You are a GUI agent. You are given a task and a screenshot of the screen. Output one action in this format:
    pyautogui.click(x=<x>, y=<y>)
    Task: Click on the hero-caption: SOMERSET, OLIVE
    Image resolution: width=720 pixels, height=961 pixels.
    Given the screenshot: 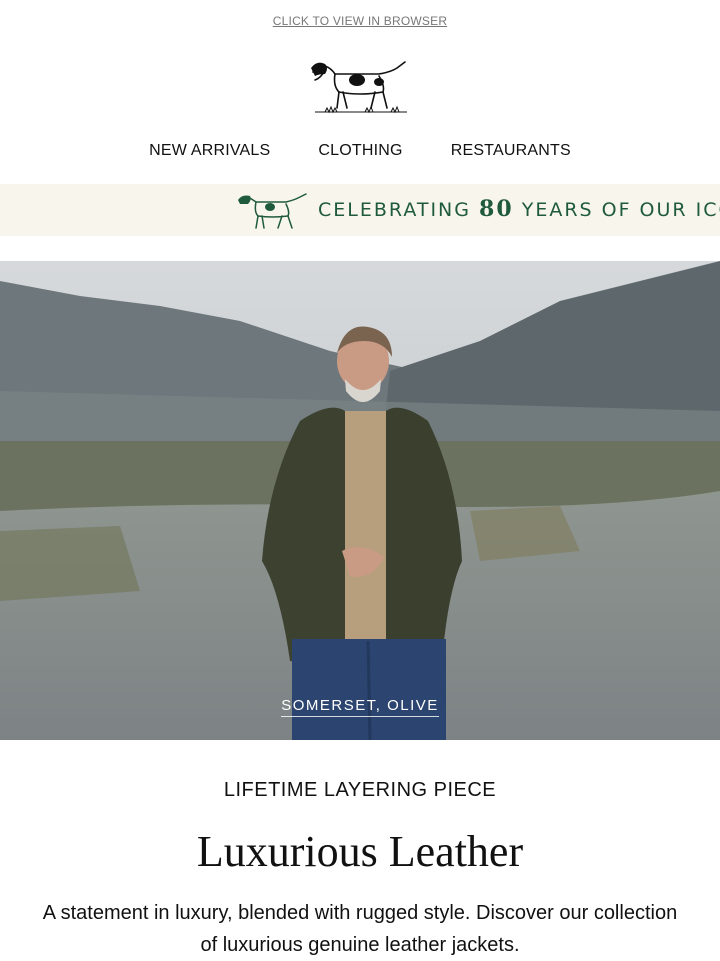 What is the action you would take?
    pyautogui.click(x=360, y=707)
    